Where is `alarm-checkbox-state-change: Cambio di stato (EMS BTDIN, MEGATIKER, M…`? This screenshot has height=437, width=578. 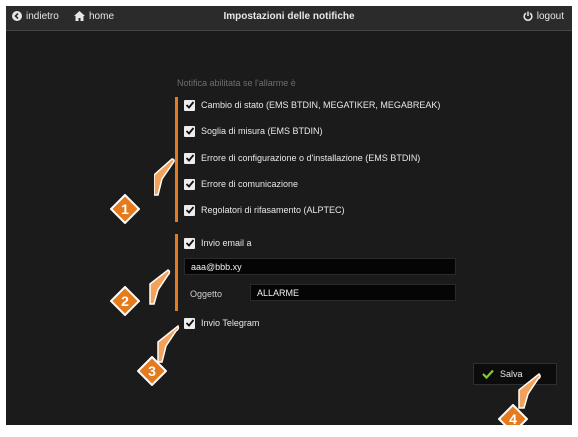 alarm-checkbox-state-change: Cambio di stato (EMS BTDIN, MEGATIKER, M… is located at coordinates (312, 105).